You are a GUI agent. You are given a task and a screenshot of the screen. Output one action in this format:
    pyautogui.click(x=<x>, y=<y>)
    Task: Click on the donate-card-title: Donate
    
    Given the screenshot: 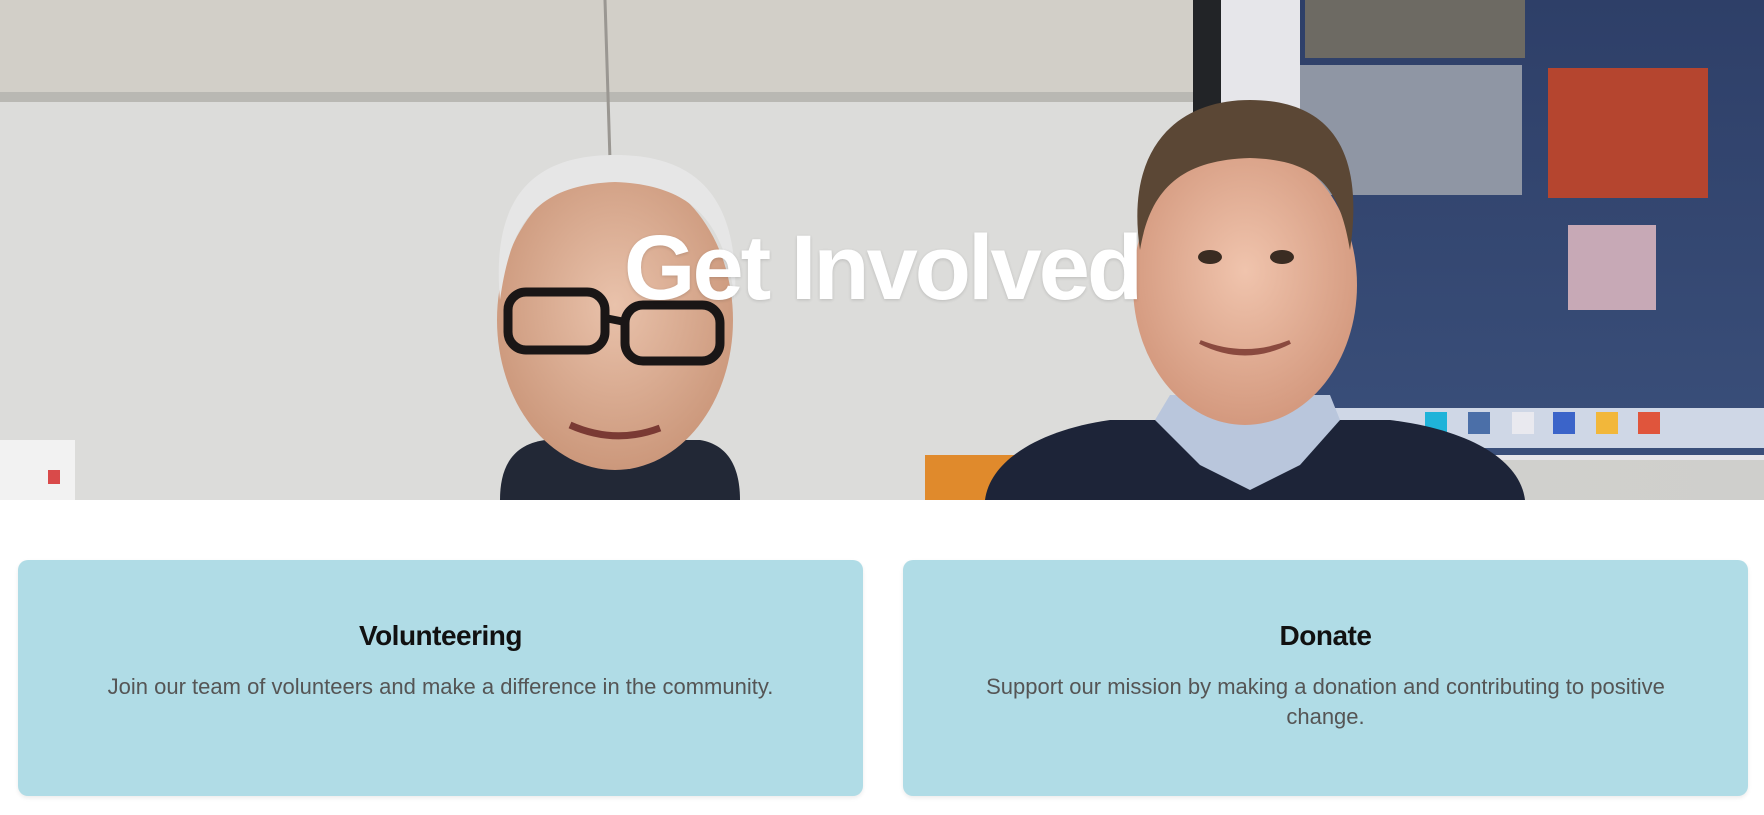 What is the action you would take?
    pyautogui.click(x=1325, y=636)
    